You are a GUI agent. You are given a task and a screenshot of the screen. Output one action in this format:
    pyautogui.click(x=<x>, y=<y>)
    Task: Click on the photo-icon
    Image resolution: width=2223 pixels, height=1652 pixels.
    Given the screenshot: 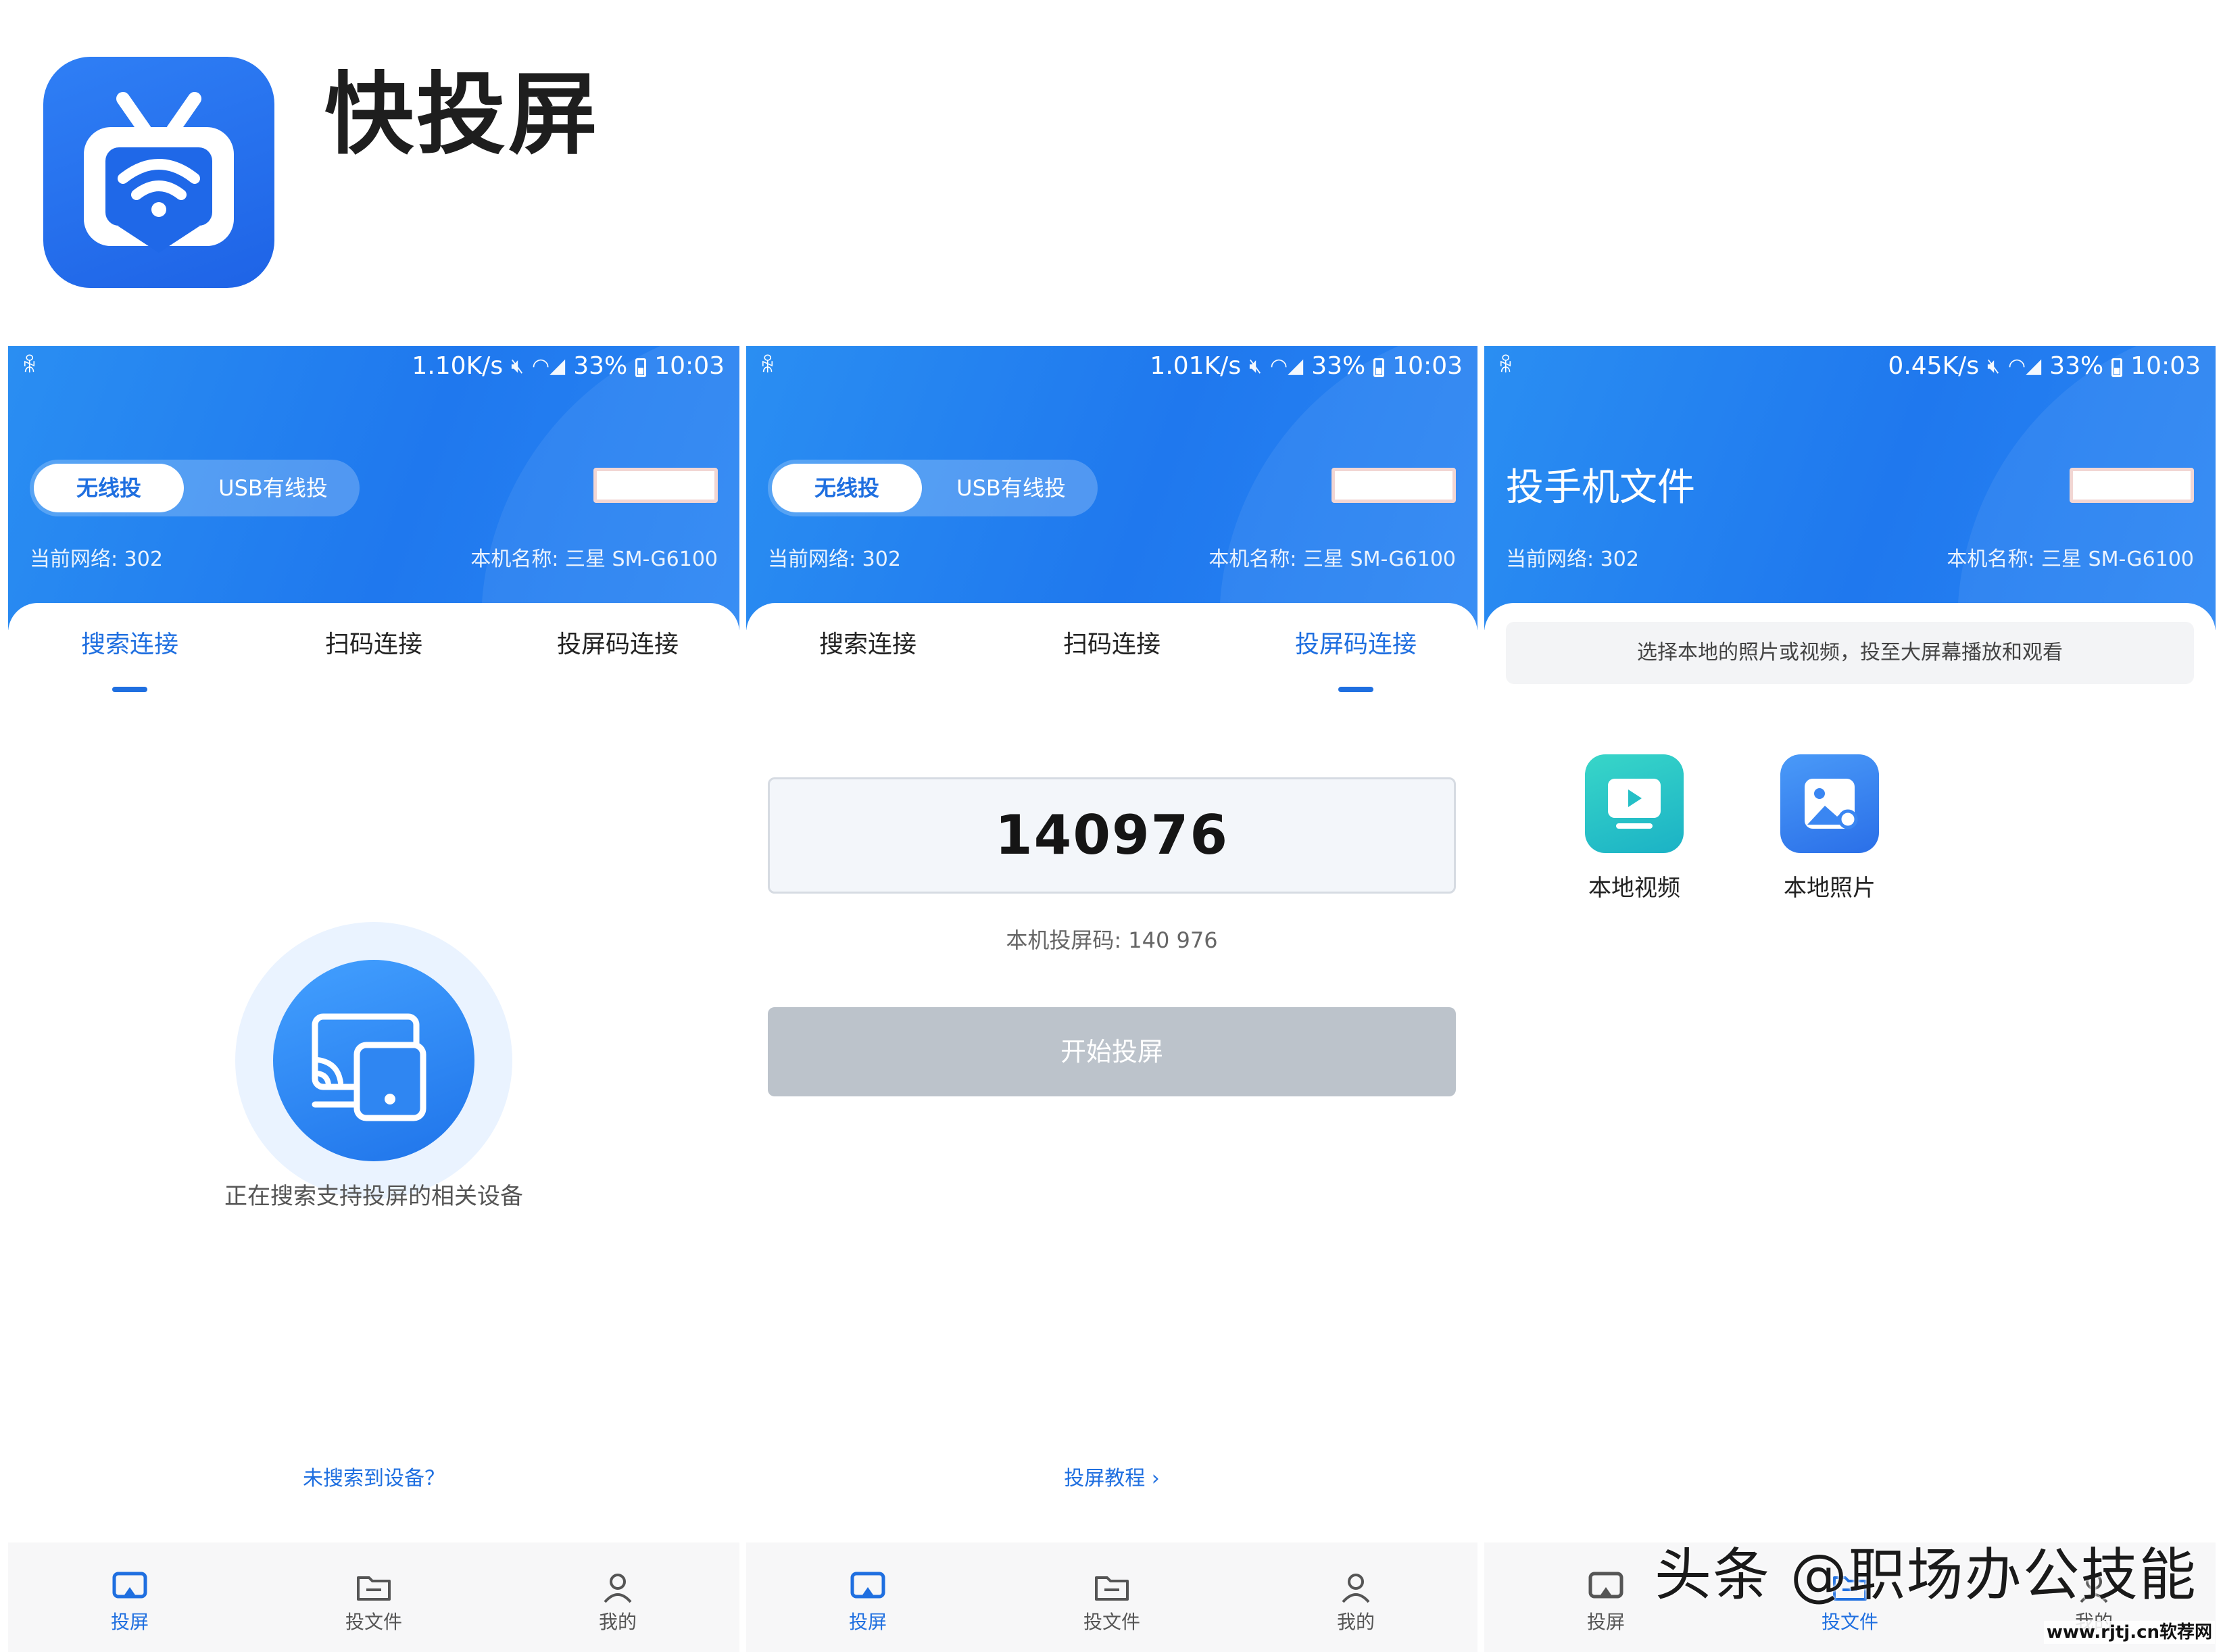 What is the action you would take?
    pyautogui.click(x=1829, y=803)
    